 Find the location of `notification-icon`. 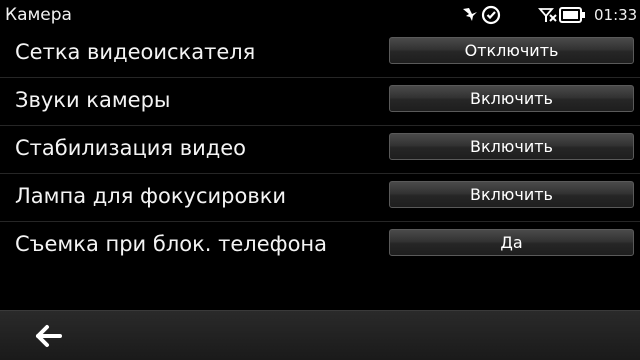

notification-icon is located at coordinates (470, 14).